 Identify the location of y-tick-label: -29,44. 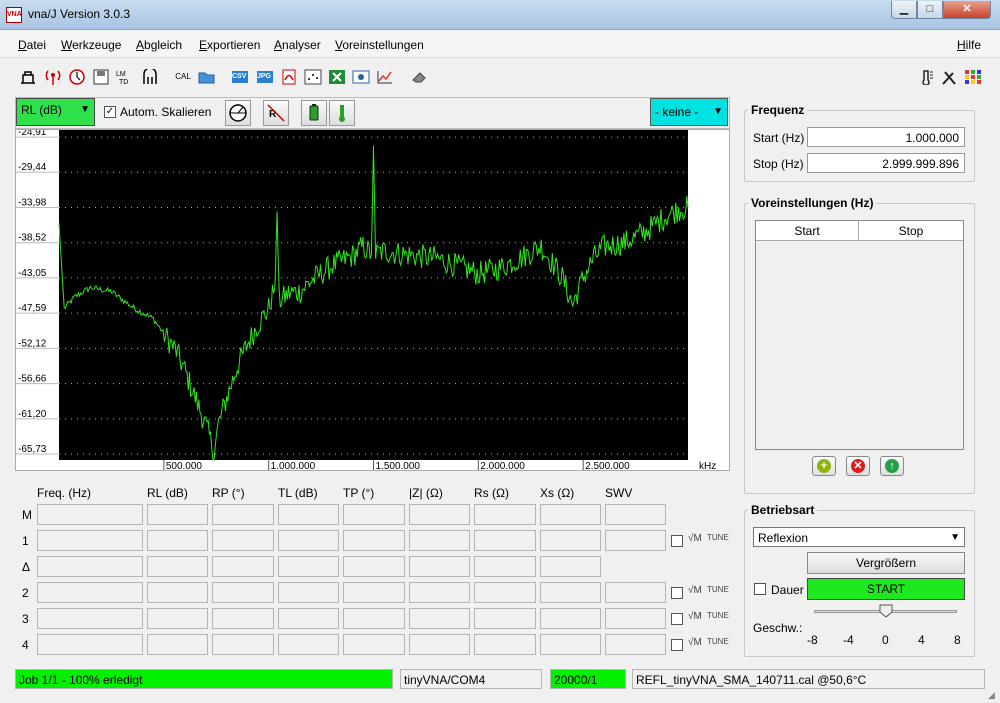
(32, 167).